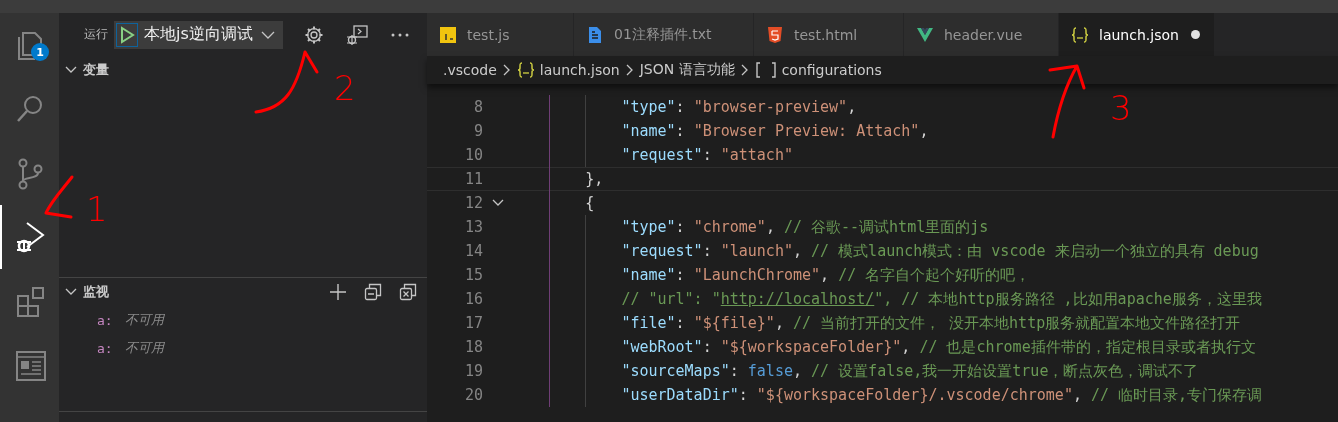 Image resolution: width=1338 pixels, height=422 pixels. Describe the element at coordinates (338, 292) in the screenshot. I see `add-icon` at that location.